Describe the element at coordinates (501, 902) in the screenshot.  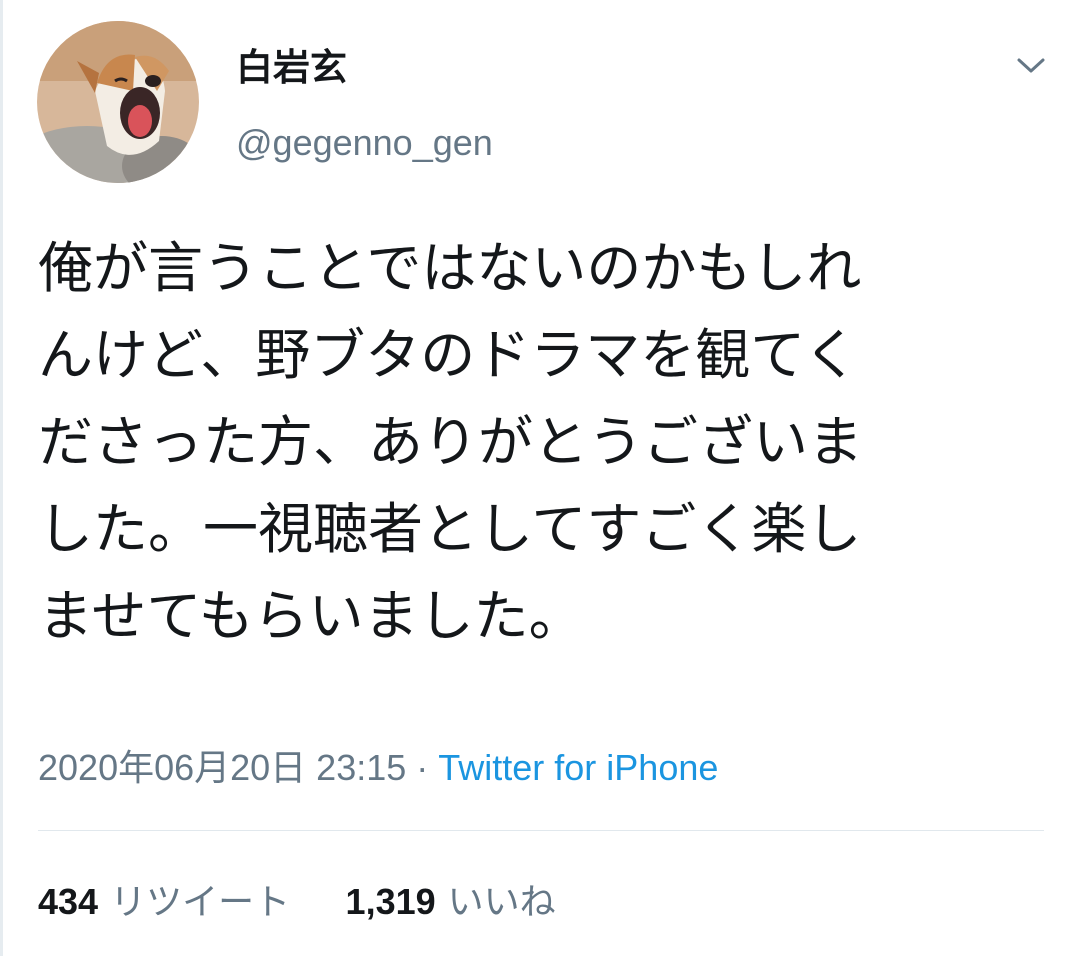
I see `likes-label: いいね` at that location.